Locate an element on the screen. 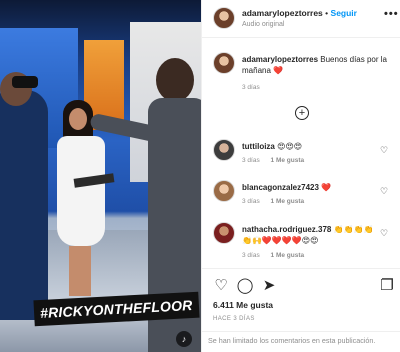  comment-username: blancagonzalez7423 is located at coordinates (280, 187).